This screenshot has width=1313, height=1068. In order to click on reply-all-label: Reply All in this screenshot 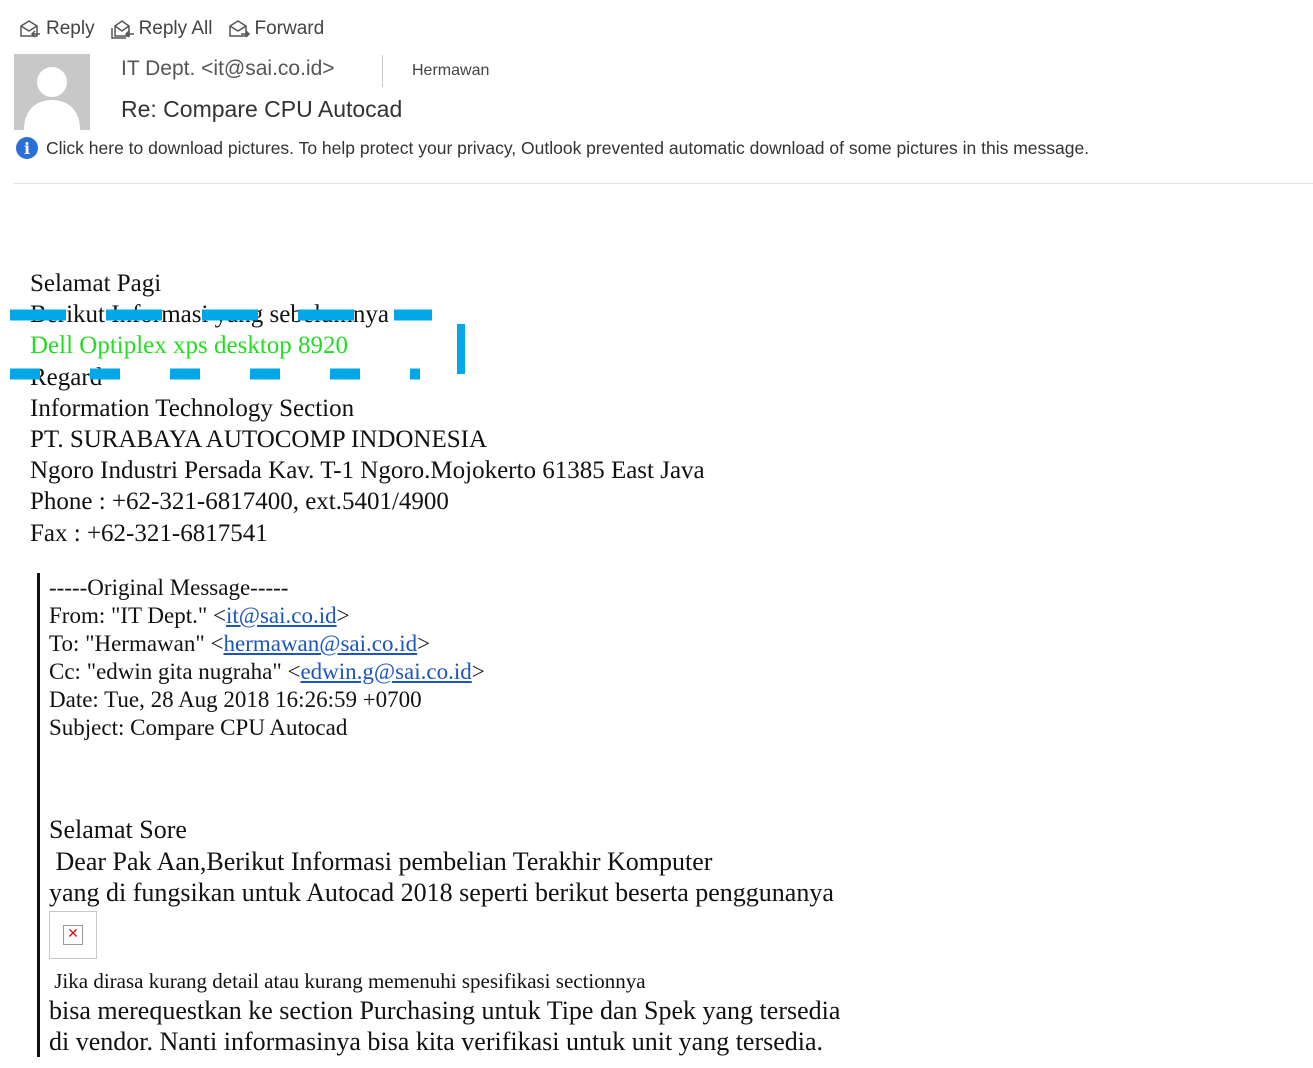, I will do `click(175, 28)`.